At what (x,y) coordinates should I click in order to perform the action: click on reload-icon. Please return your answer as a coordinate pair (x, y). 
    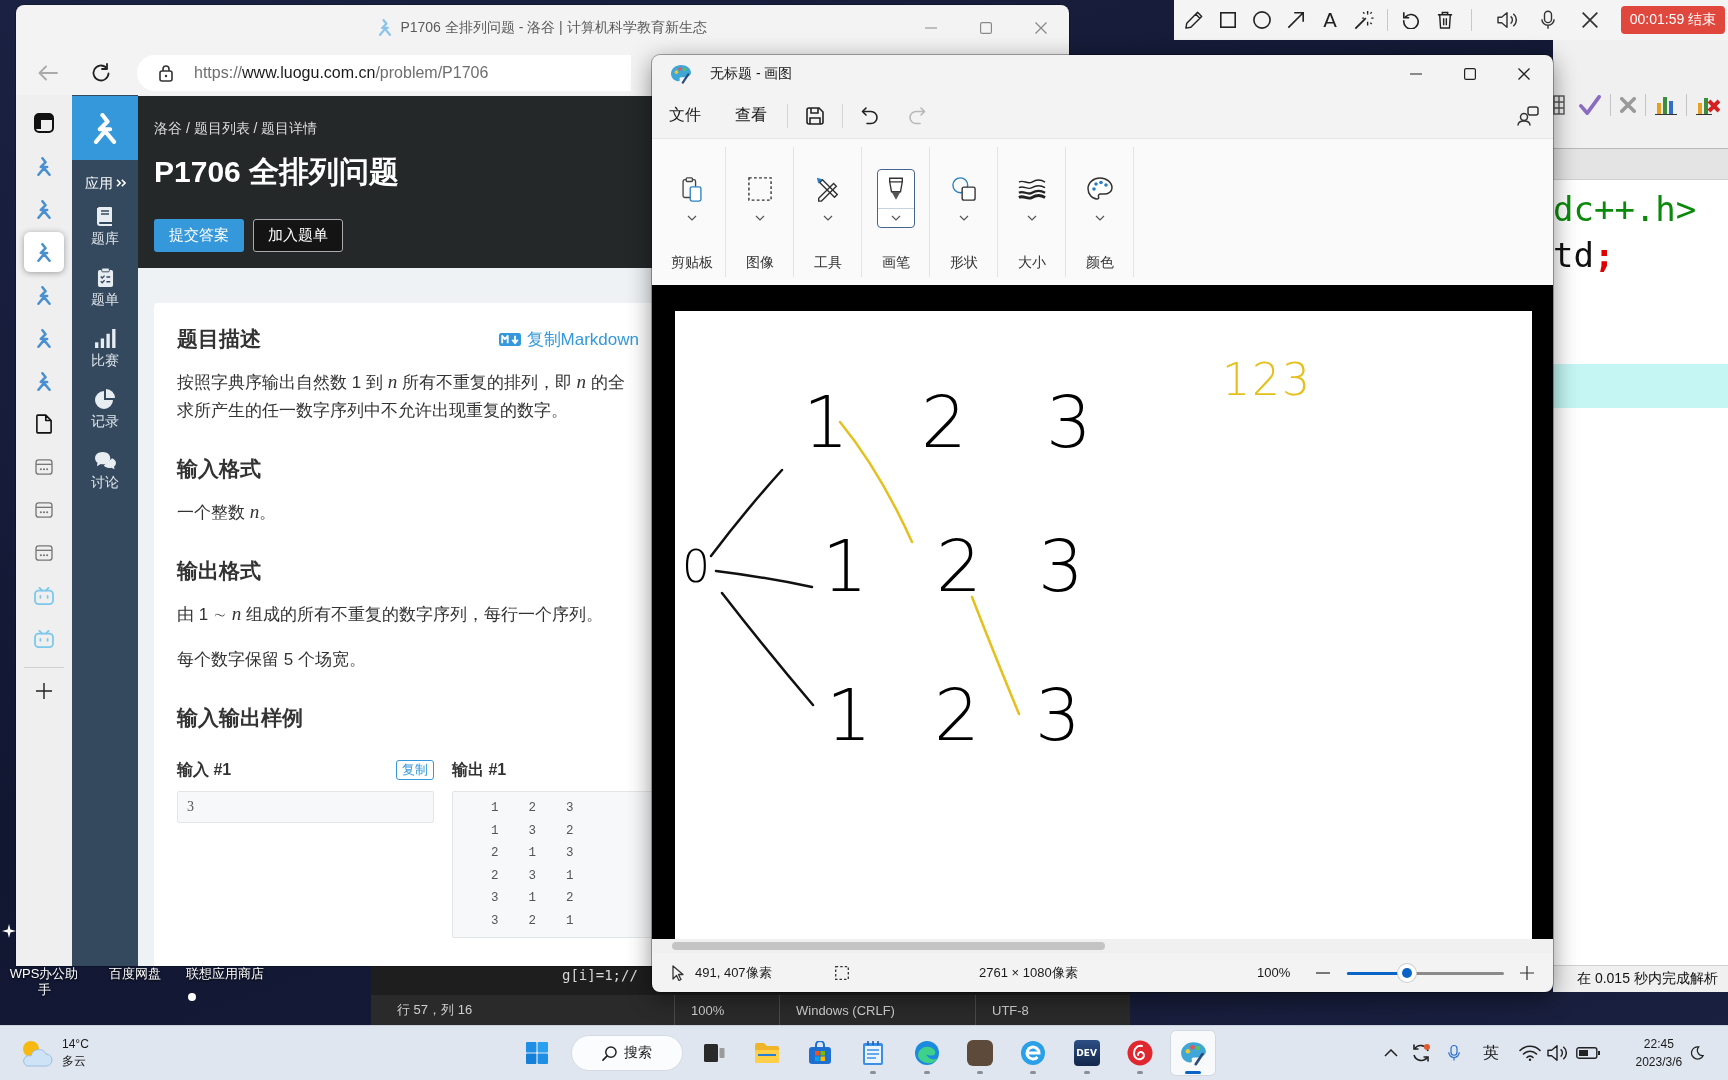
    Looking at the image, I should click on (101, 72).